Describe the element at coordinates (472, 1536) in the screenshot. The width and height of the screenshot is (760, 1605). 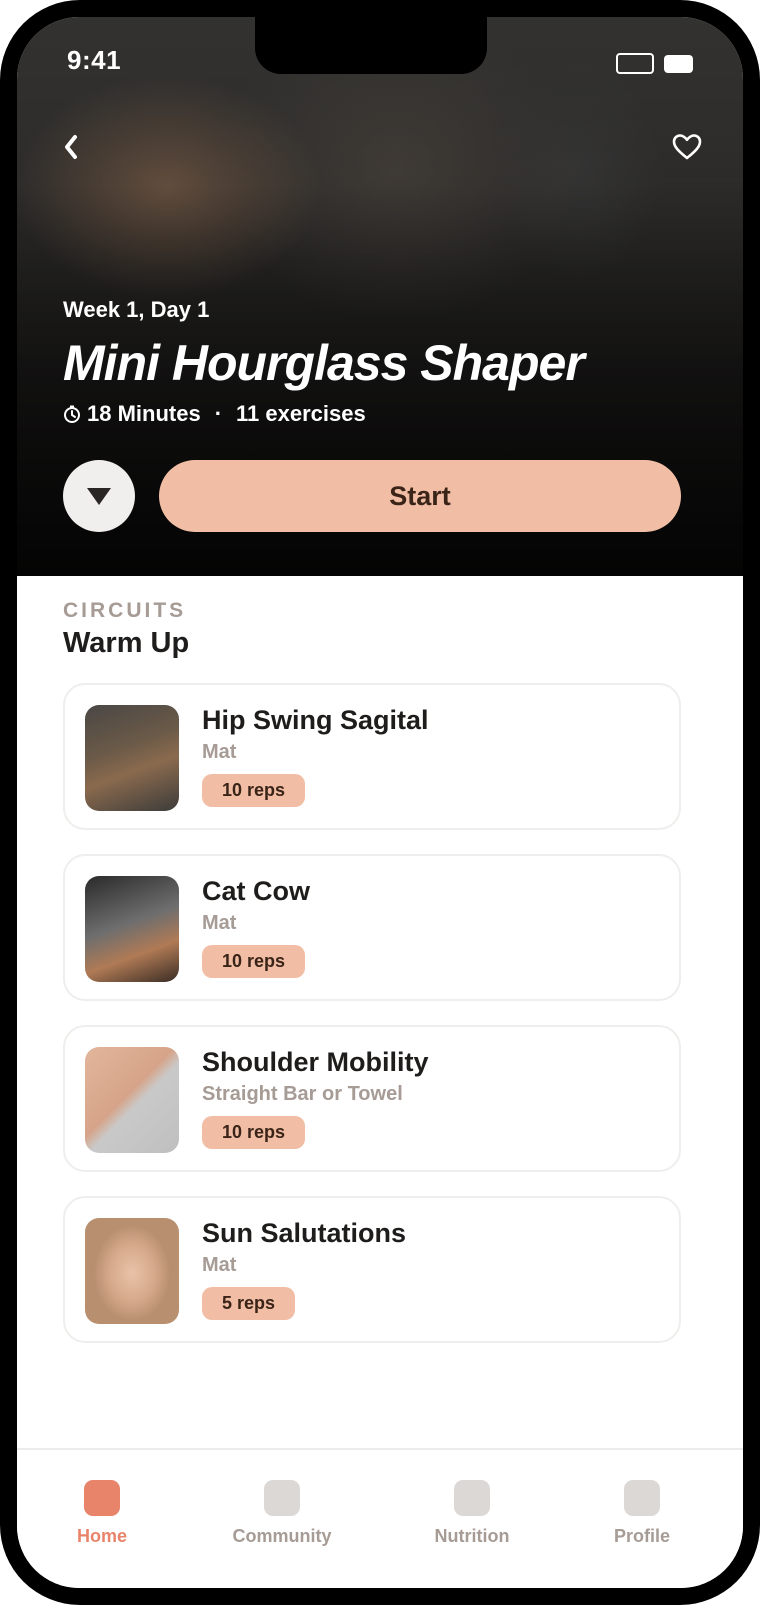
I see `tab-label: Nutrition` at that location.